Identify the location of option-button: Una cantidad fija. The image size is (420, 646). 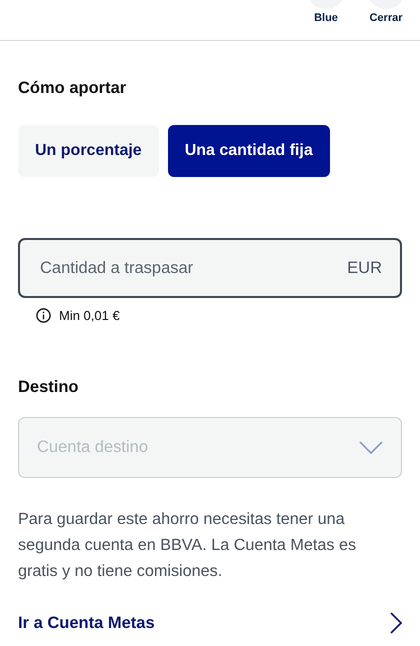
(249, 151).